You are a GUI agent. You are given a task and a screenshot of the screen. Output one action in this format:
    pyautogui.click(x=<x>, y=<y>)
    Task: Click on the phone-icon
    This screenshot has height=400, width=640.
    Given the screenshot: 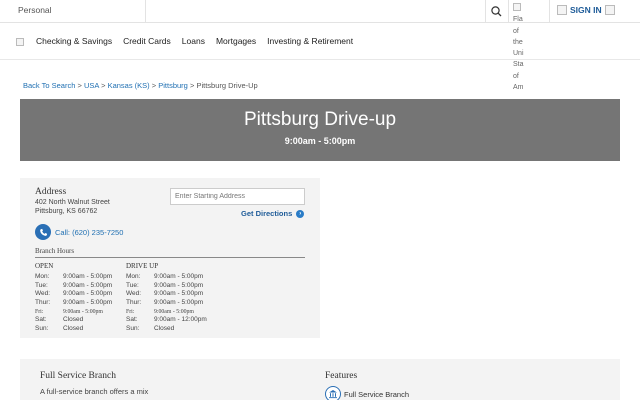 What is the action you would take?
    pyautogui.click(x=43, y=232)
    